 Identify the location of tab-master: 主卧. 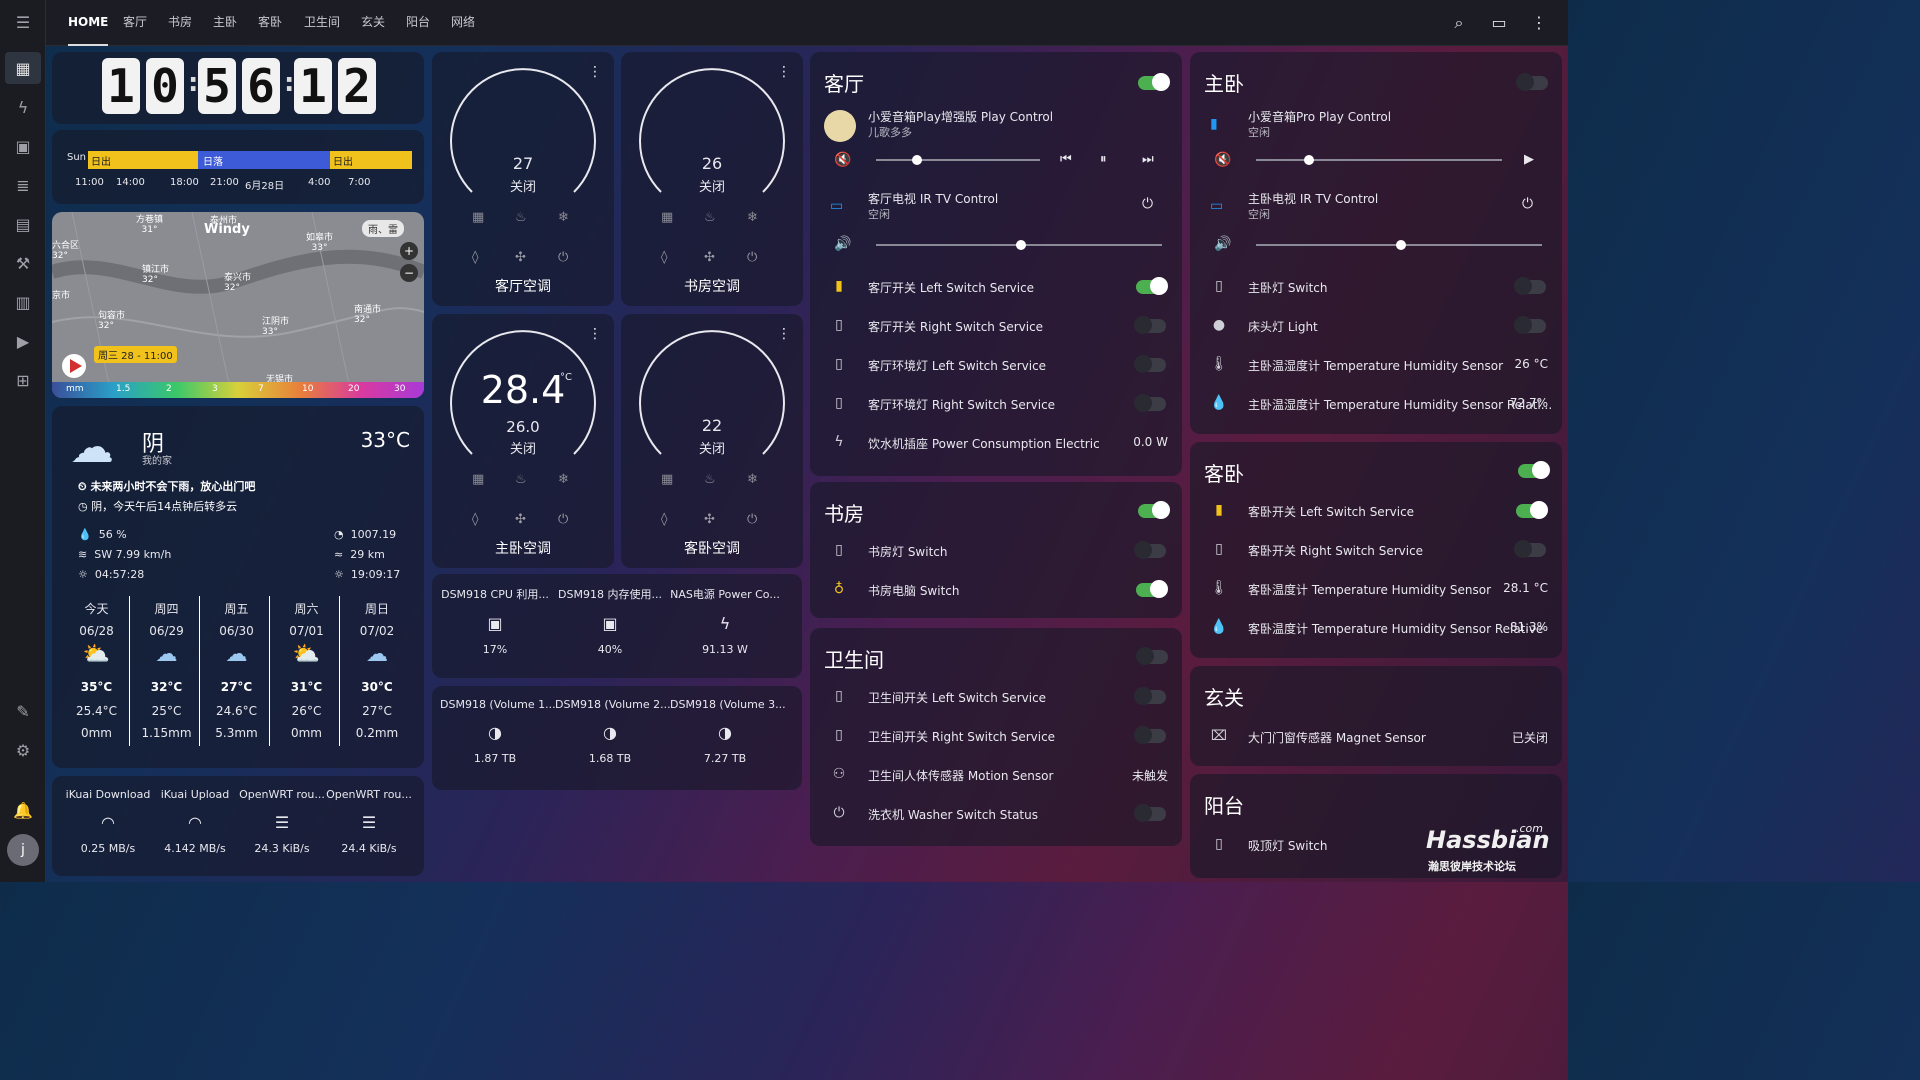
(225, 23).